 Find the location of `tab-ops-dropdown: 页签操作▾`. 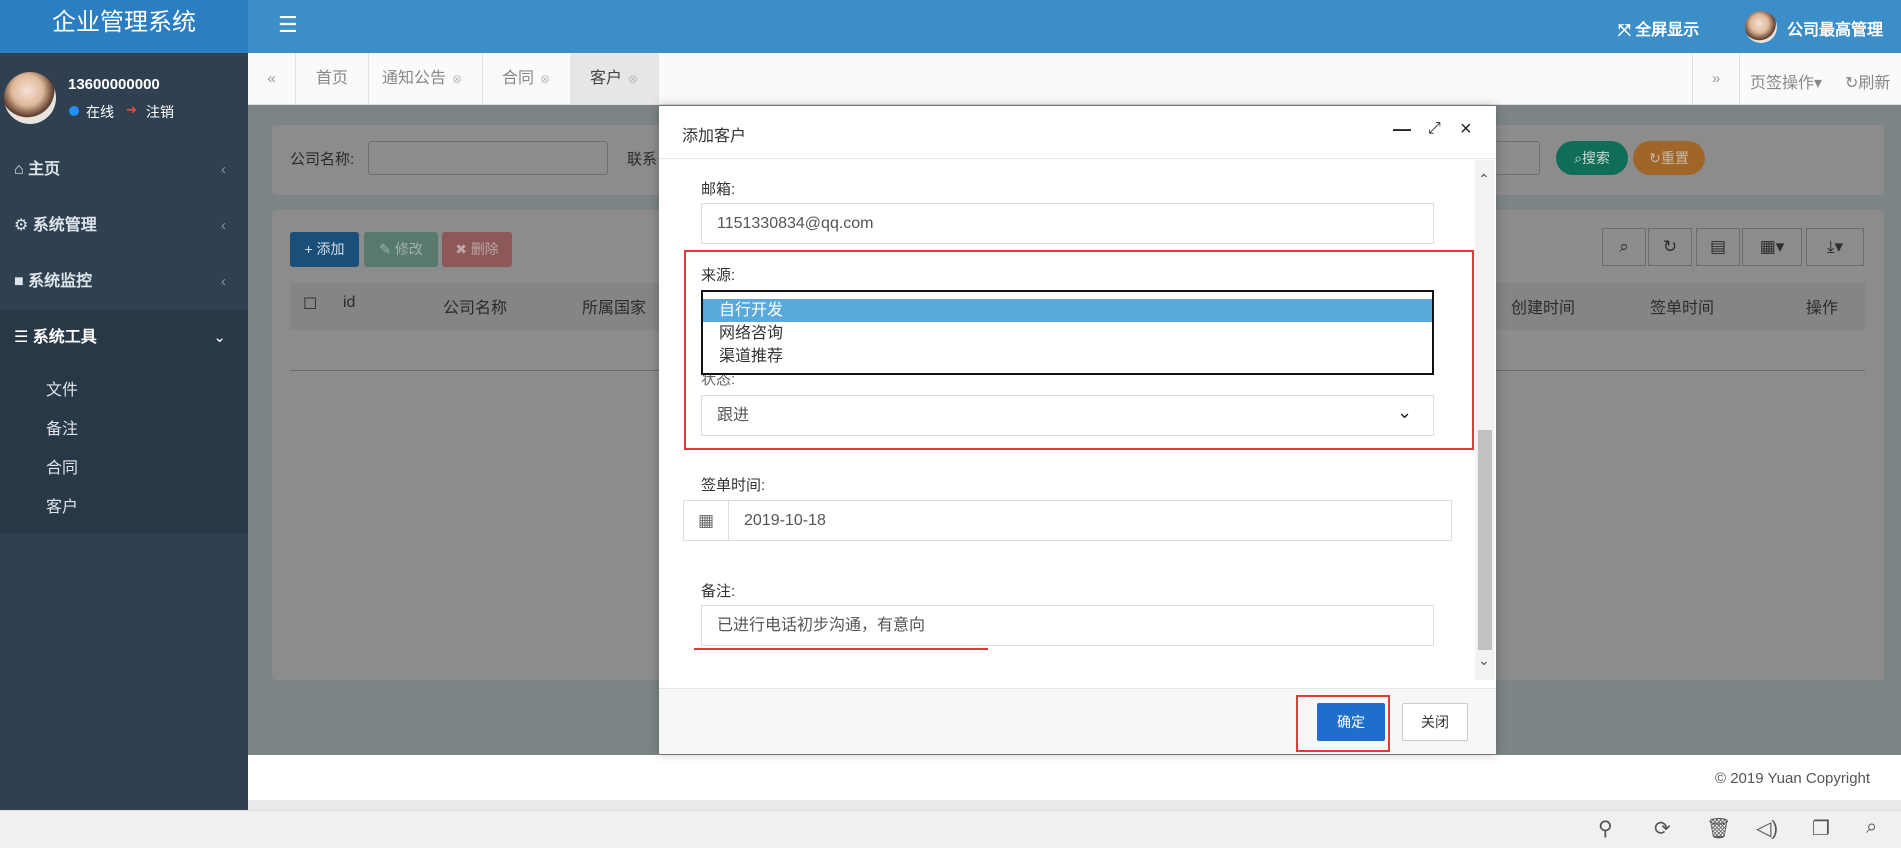

tab-ops-dropdown: 页签操作▾ is located at coordinates (1786, 81).